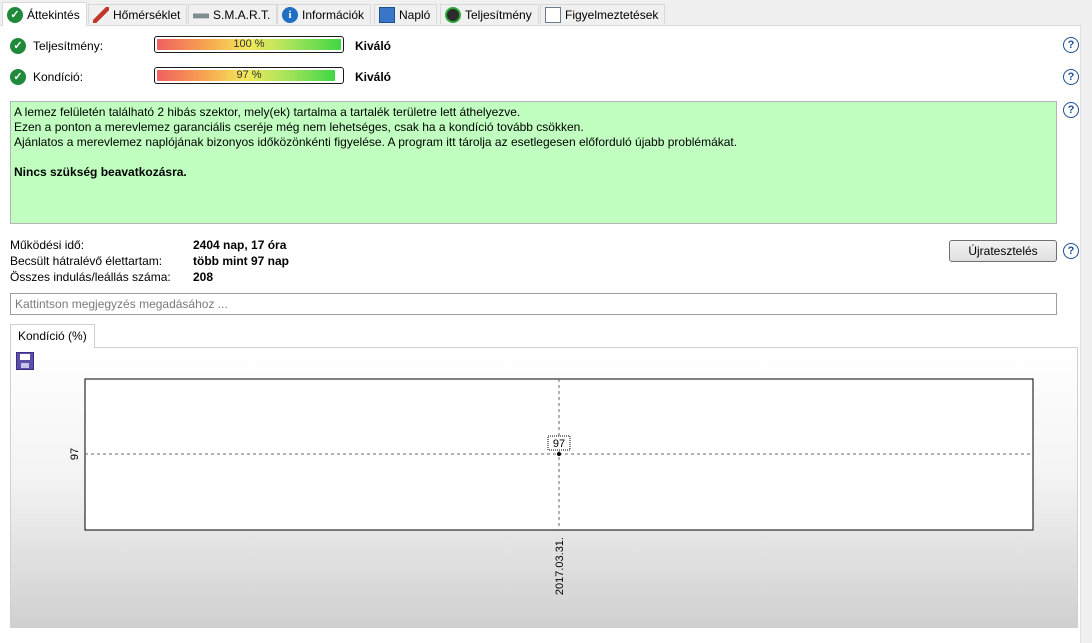 This screenshot has height=643, width=1092. I want to click on data-label: 97, so click(559, 444).